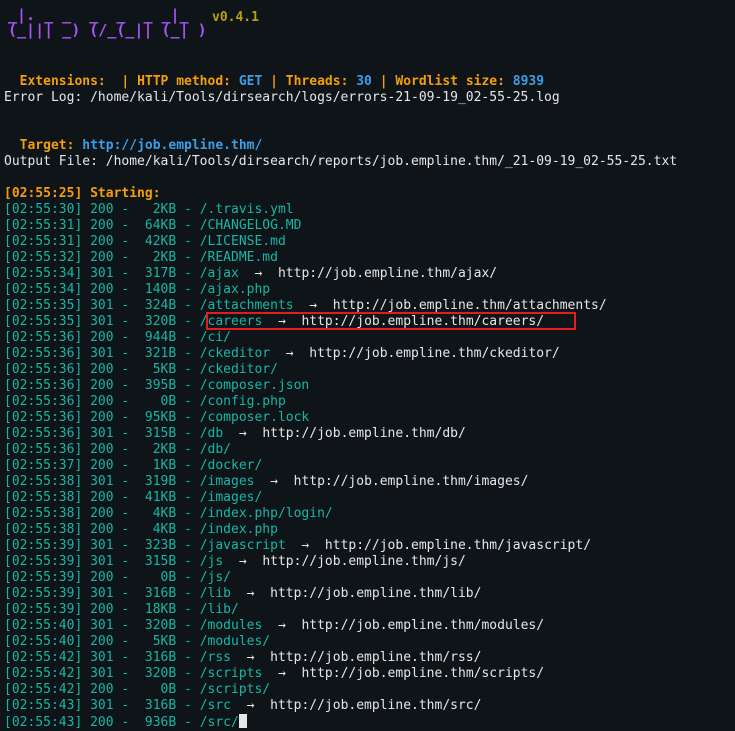  Describe the element at coordinates (117, 338) in the screenshot. I see `result-row: [02:55:36] 200 - 944B - /ci/` at that location.